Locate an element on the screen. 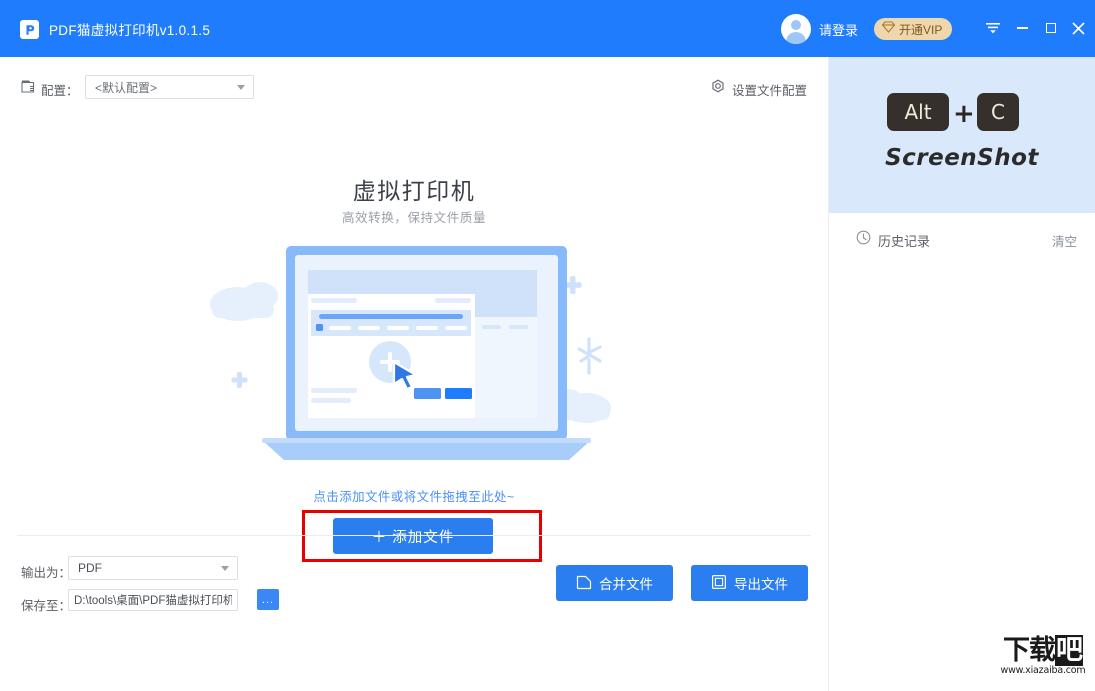 The height and width of the screenshot is (691, 1095). laptop-upload-illustration is located at coordinates (414, 360).